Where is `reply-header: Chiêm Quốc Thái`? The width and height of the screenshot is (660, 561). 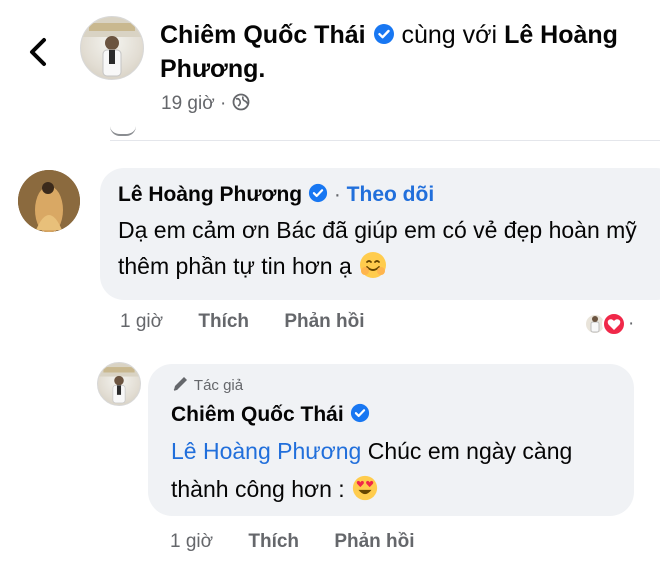
reply-header: Chiêm Quốc Thái is located at coordinates (270, 415).